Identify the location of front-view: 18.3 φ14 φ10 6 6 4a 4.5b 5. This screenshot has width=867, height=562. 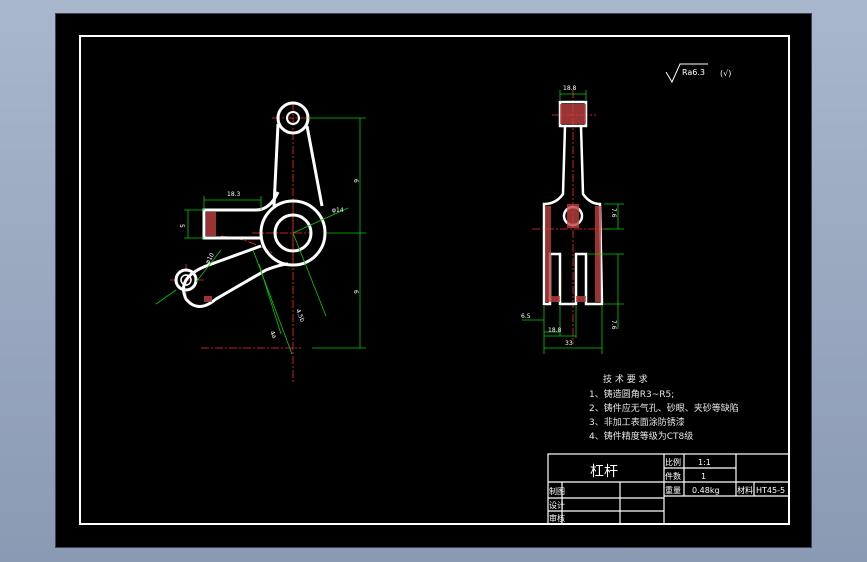
(260, 241).